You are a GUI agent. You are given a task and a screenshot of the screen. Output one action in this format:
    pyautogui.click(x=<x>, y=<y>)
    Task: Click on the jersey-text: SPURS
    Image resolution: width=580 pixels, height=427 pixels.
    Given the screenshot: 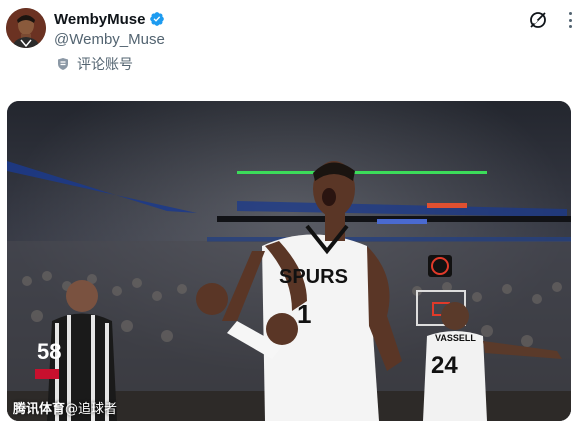 What is the action you would take?
    pyautogui.click(x=313, y=277)
    